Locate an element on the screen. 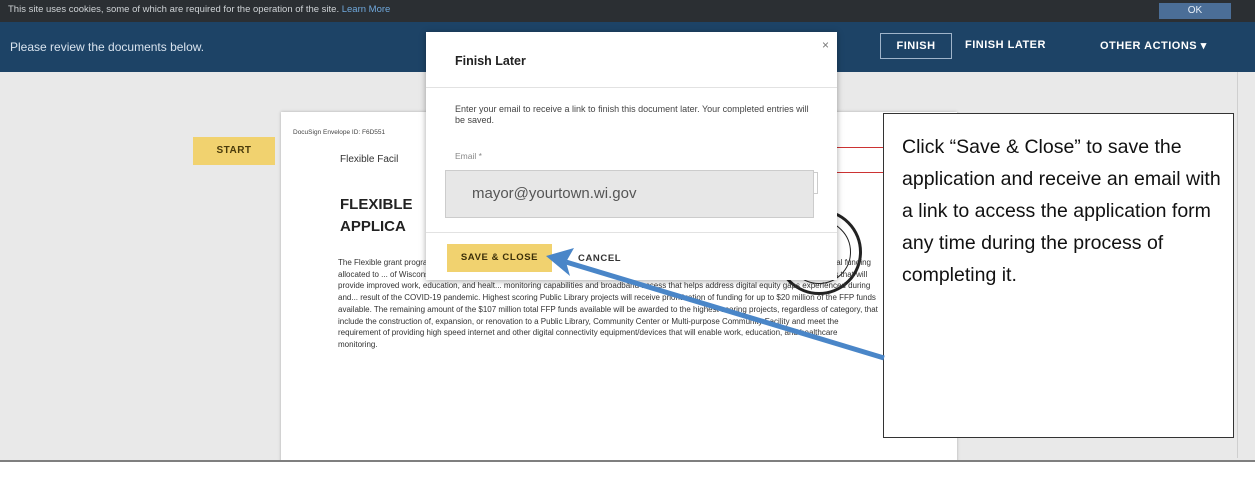  pointer-arrow-icon is located at coordinates (715, 304).